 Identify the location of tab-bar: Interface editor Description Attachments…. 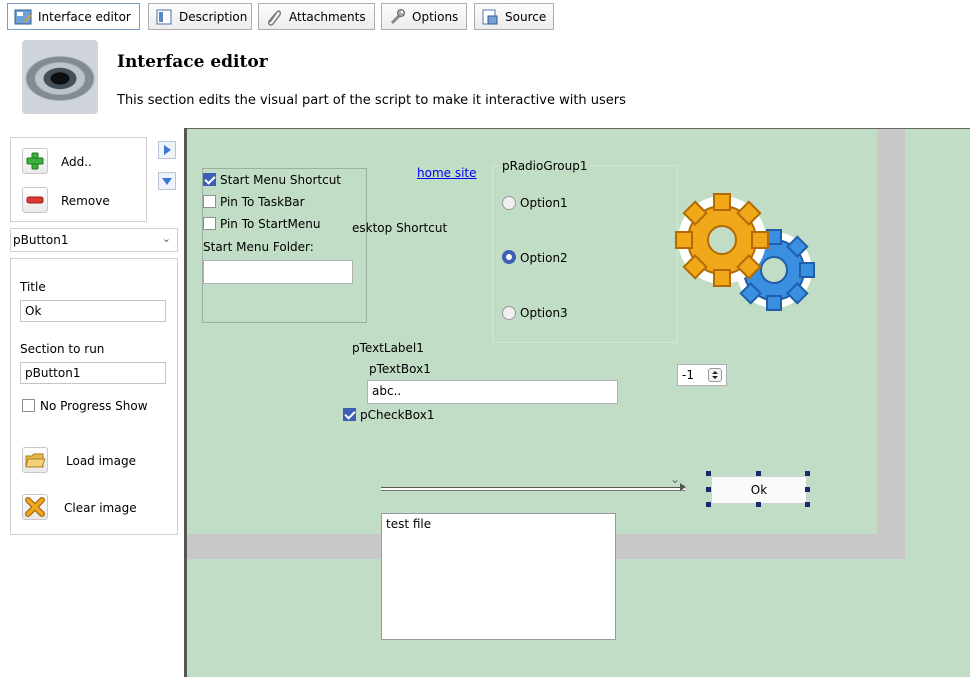
(485, 16).